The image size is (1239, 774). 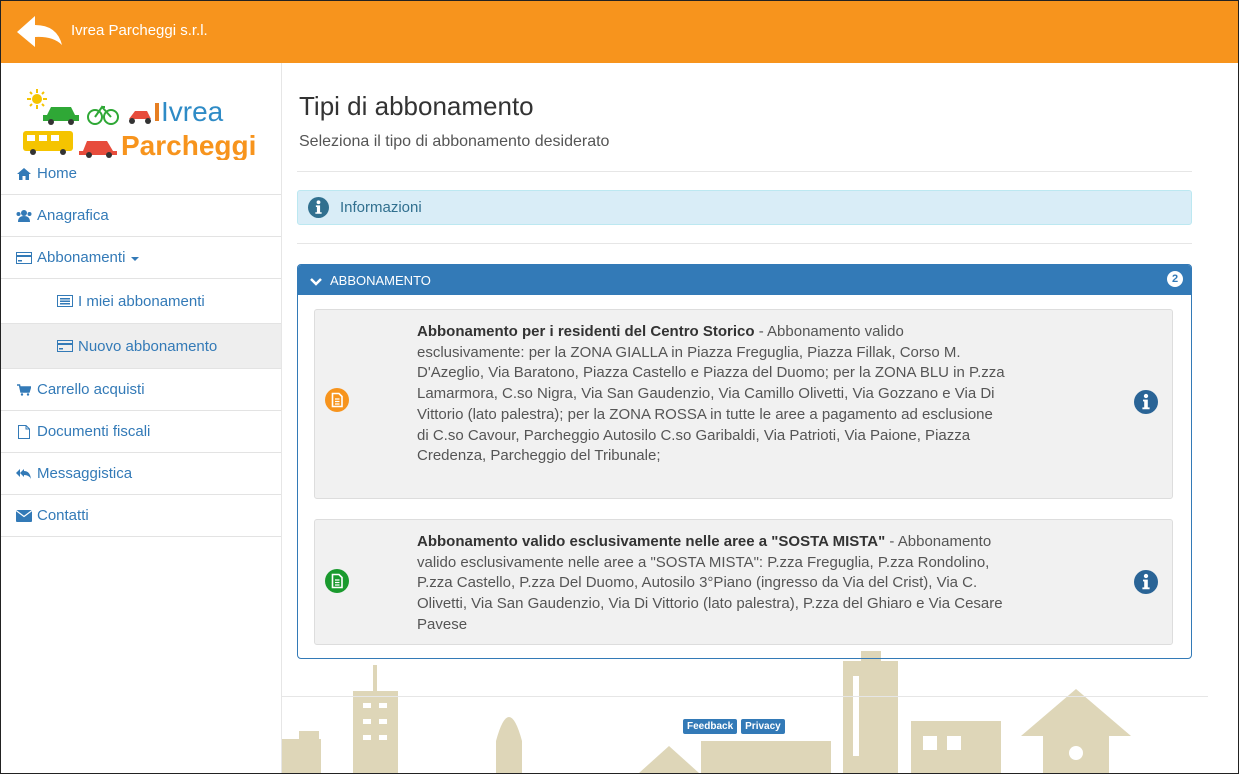 I want to click on sidebar-item-miei-abbonamenti: I miei abbonamenti, so click(x=141, y=301).